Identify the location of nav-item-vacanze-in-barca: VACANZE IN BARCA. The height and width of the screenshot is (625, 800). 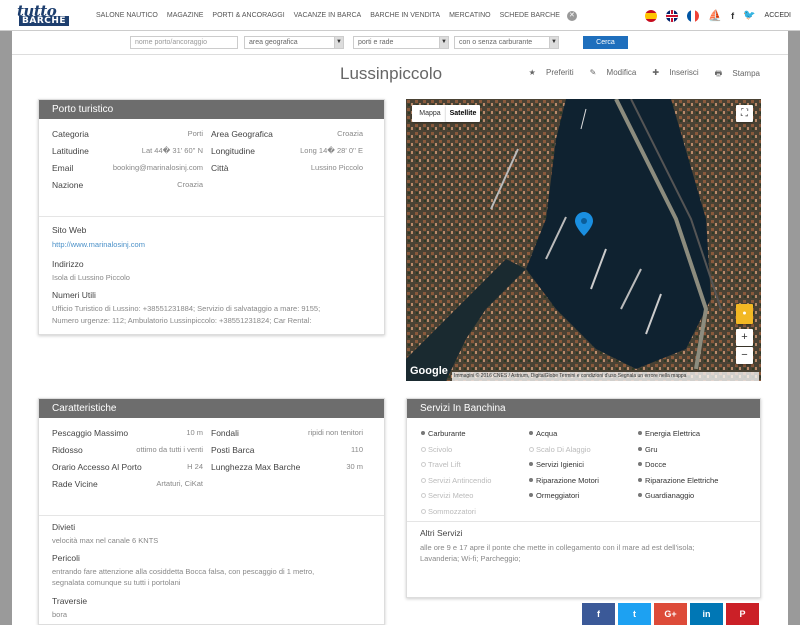
(328, 15).